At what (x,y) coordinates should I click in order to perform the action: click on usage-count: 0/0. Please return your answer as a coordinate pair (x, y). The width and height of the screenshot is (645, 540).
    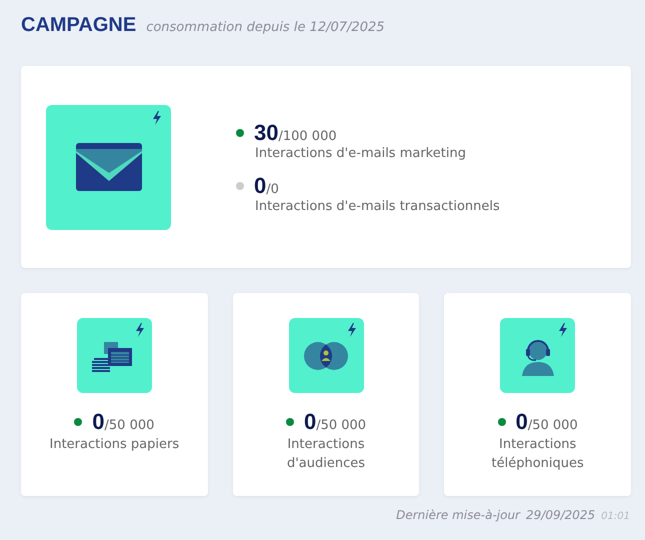
    Looking at the image, I should click on (266, 186).